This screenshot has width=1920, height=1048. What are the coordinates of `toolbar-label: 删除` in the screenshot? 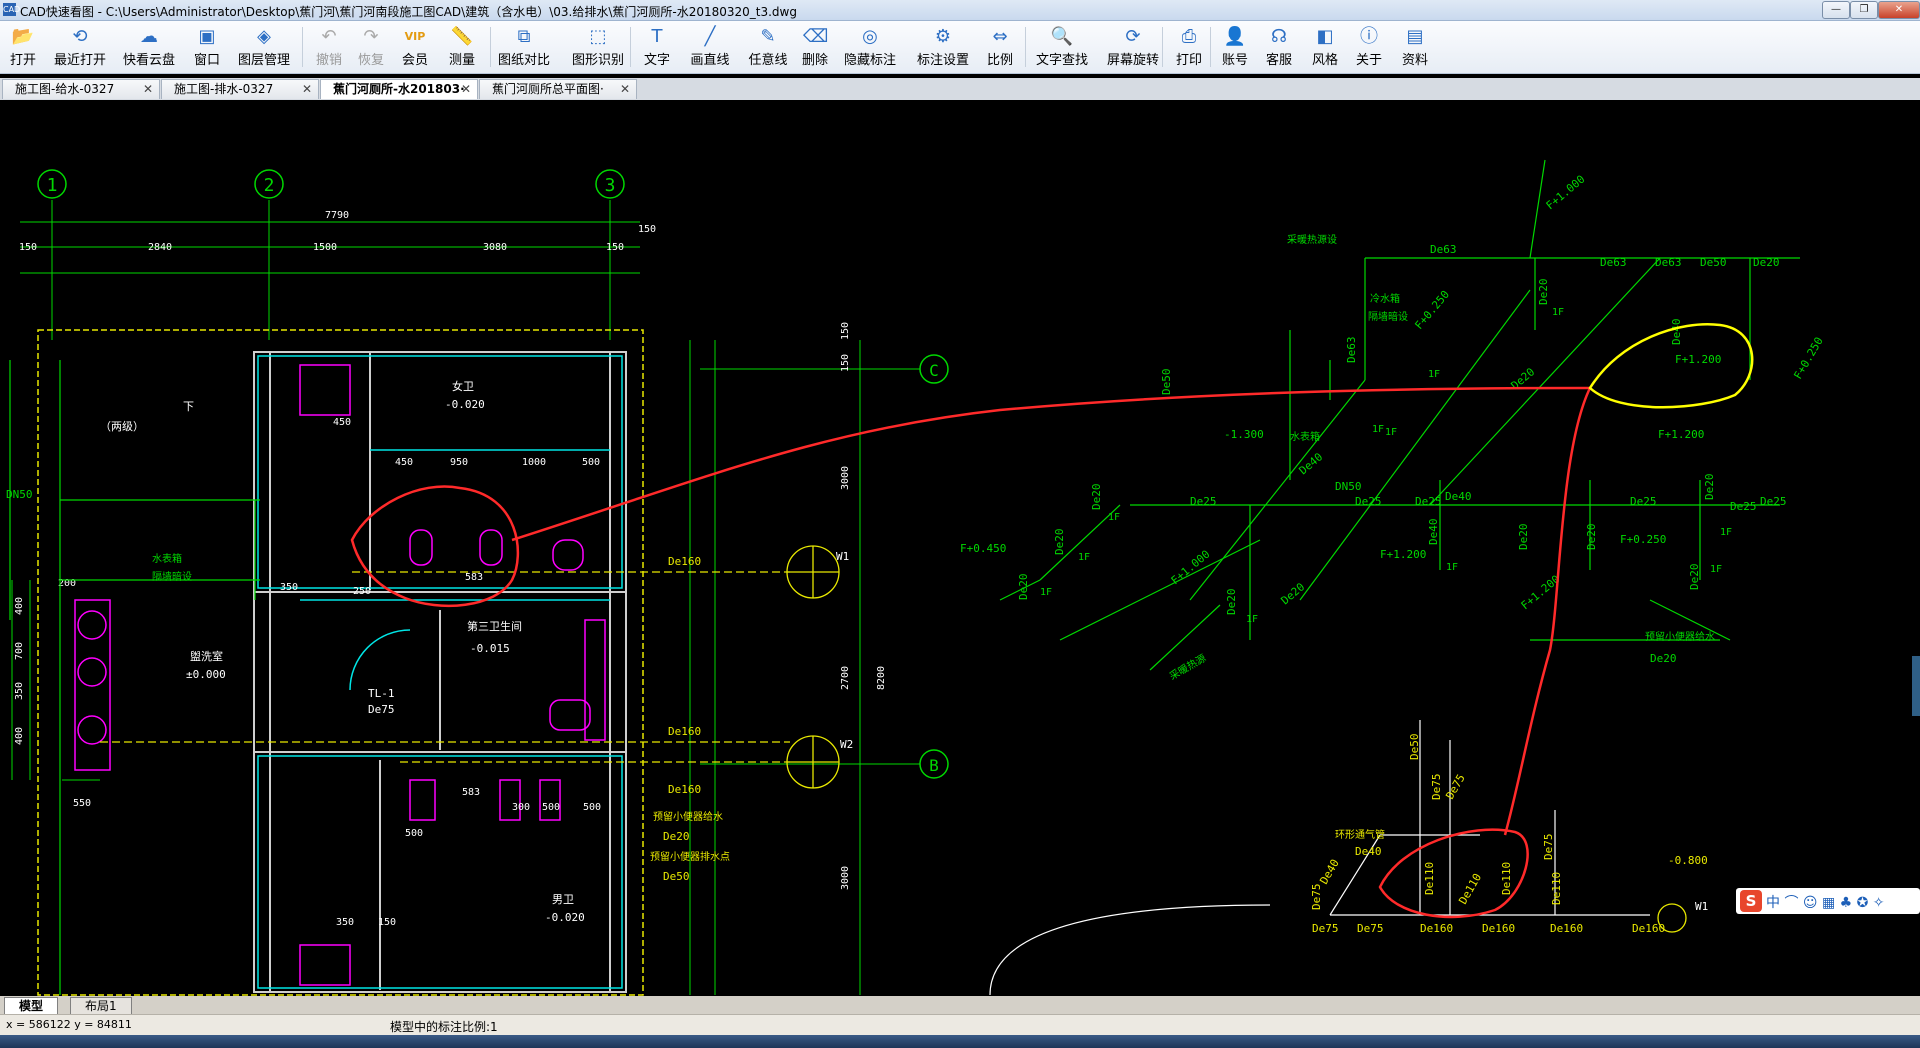 It's located at (814, 60).